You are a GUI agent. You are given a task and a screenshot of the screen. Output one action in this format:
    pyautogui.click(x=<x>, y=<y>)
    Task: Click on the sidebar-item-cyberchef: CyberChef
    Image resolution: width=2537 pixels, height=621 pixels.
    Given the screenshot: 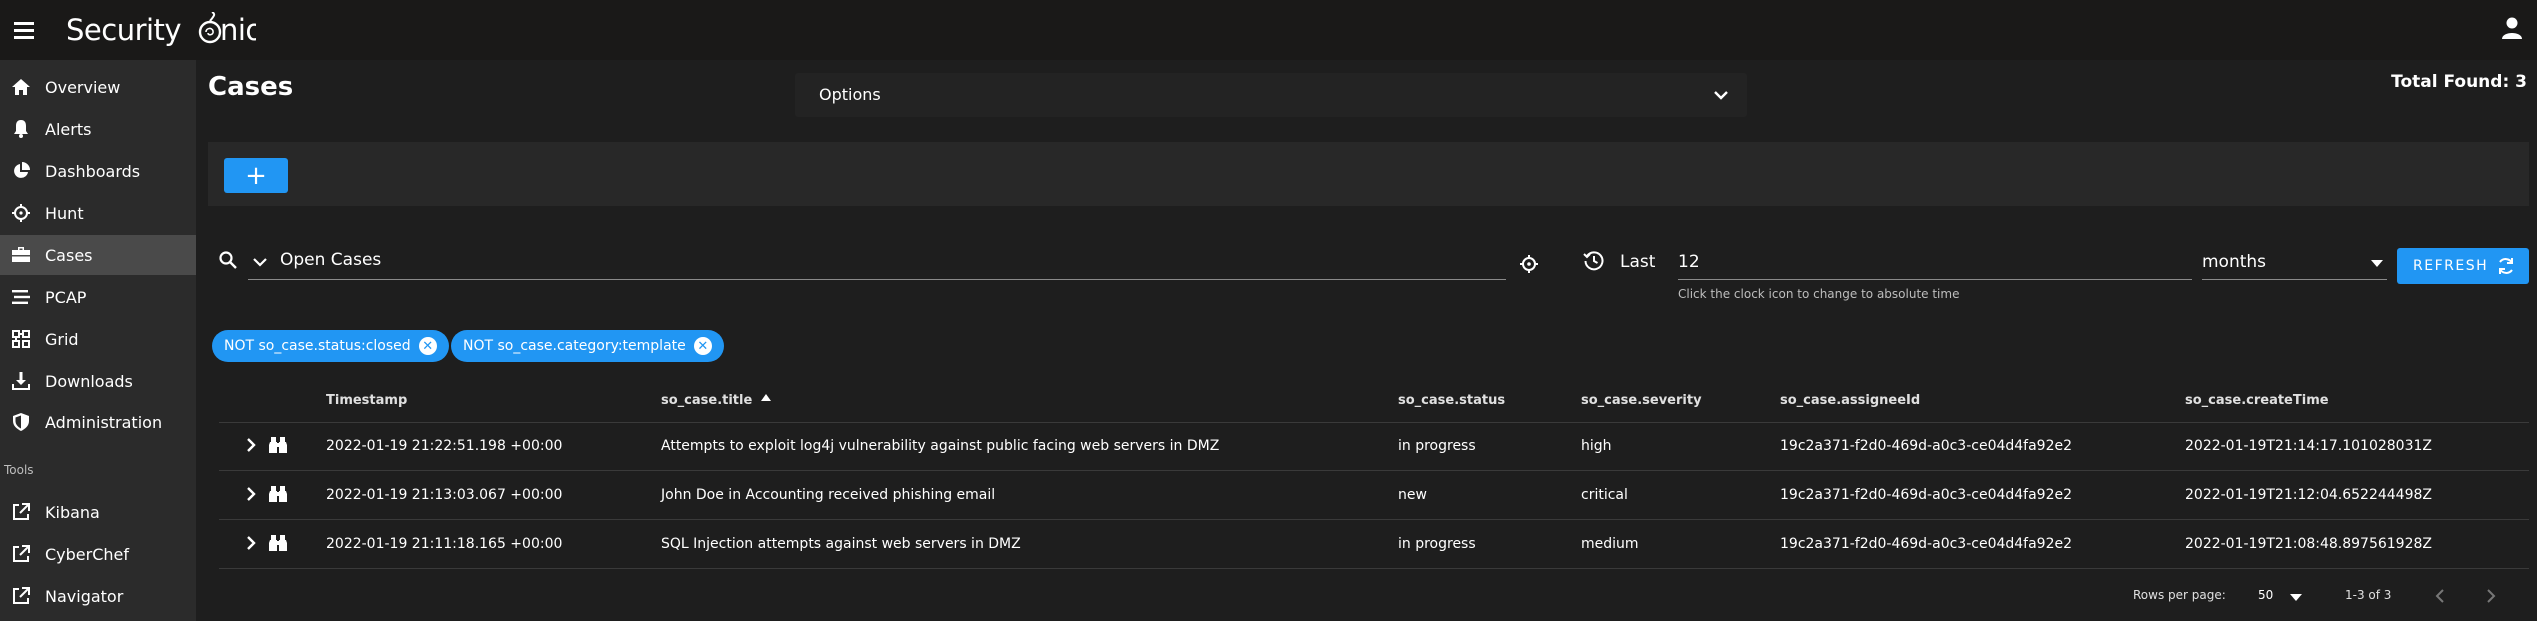 What is the action you would take?
    pyautogui.click(x=98, y=554)
    